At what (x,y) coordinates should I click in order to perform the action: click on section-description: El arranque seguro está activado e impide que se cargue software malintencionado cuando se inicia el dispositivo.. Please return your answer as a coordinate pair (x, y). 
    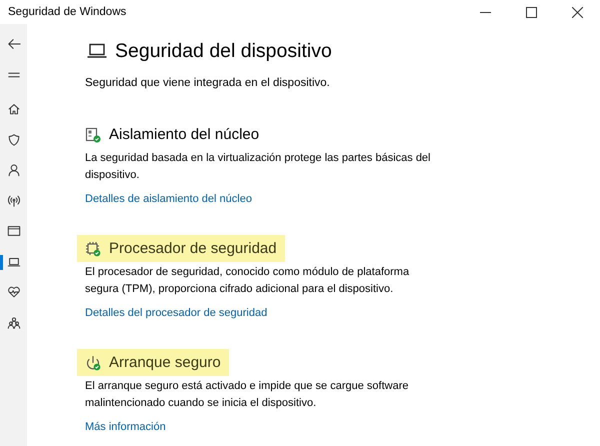
    Looking at the image, I should click on (247, 395).